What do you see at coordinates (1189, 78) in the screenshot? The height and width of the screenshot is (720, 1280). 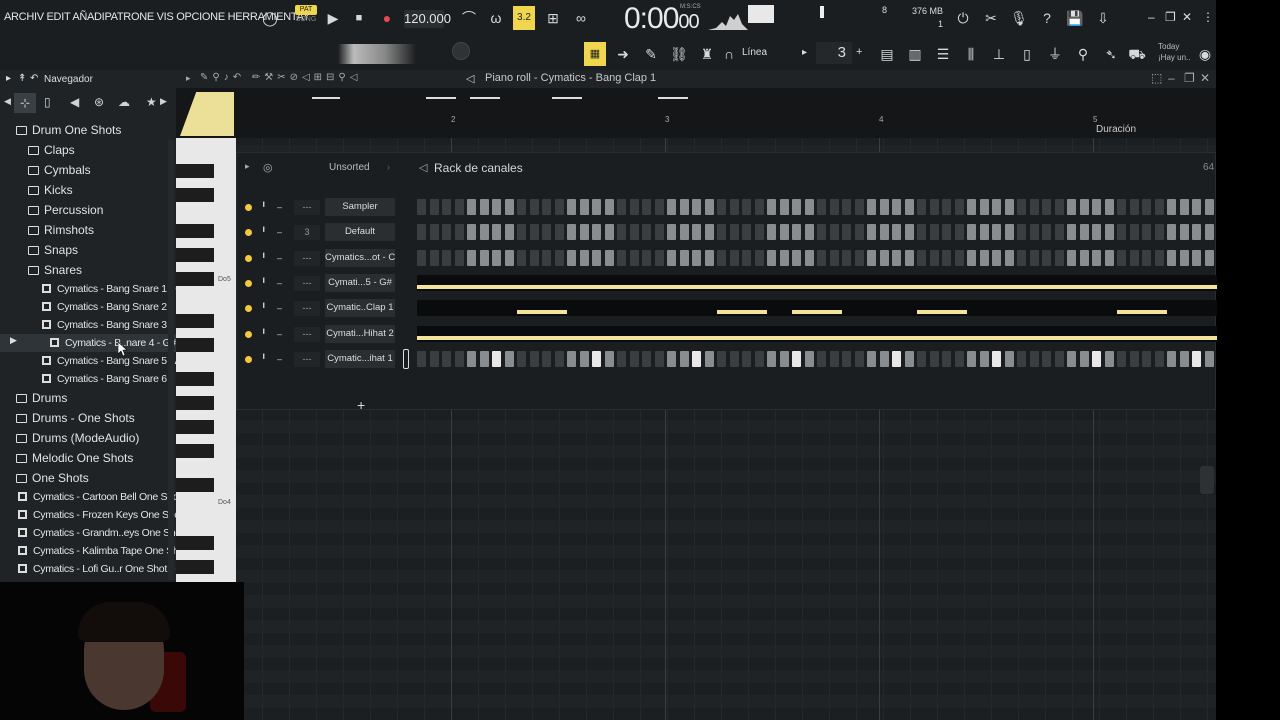 I see `pianoroll-maximize-icon: ❐` at bounding box center [1189, 78].